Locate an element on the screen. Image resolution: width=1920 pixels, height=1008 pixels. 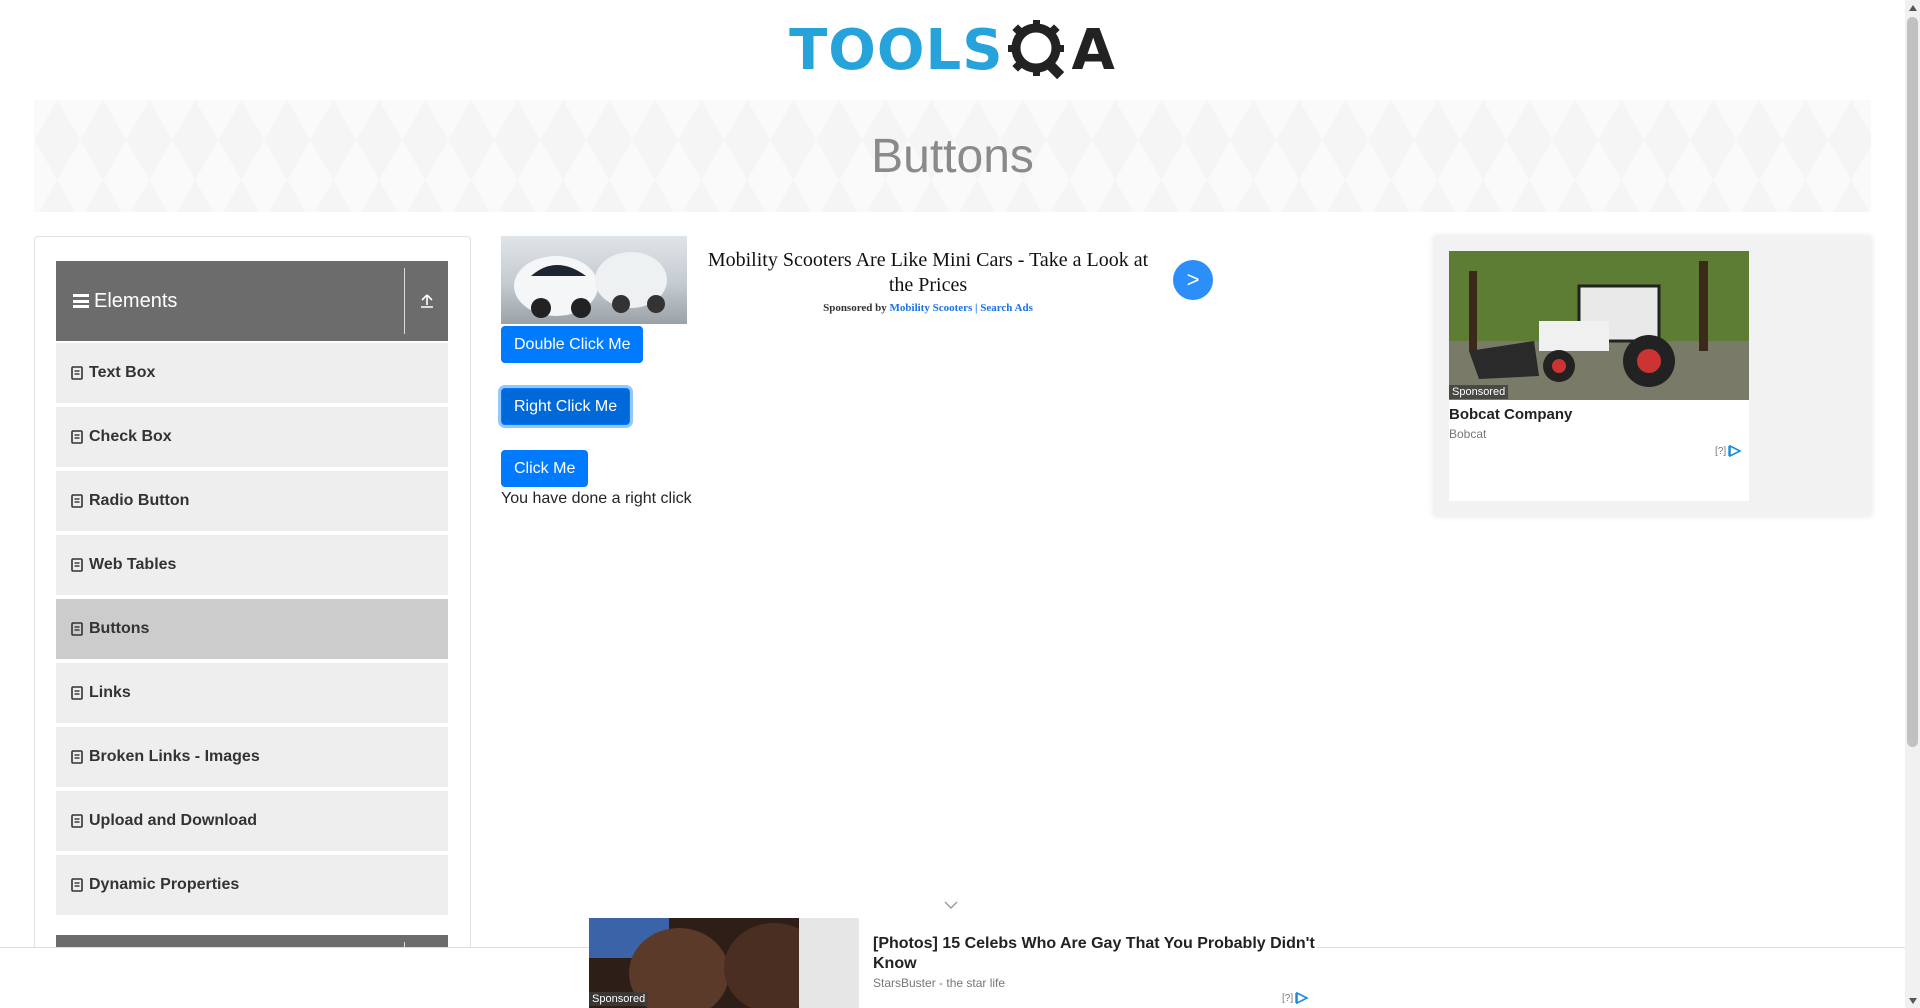
page-title: Buttons is located at coordinates (952, 156).